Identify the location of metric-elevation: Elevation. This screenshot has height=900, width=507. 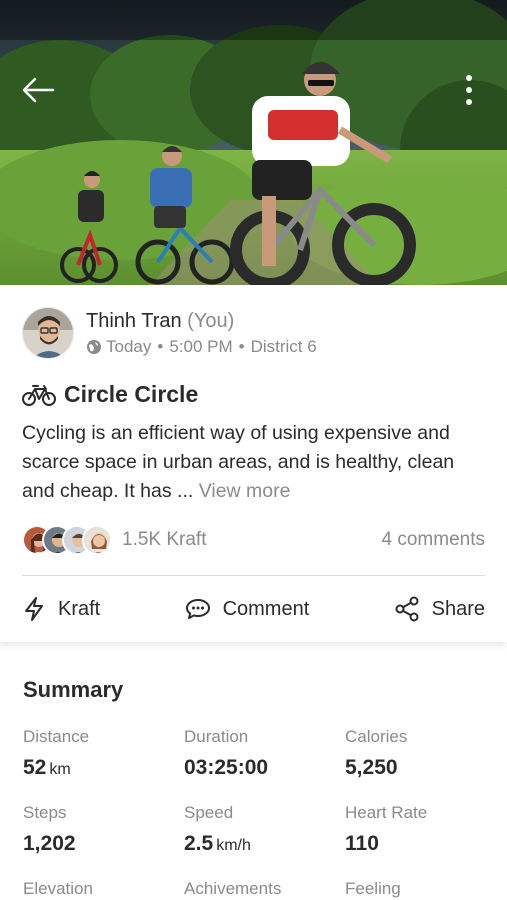
(98, 889).